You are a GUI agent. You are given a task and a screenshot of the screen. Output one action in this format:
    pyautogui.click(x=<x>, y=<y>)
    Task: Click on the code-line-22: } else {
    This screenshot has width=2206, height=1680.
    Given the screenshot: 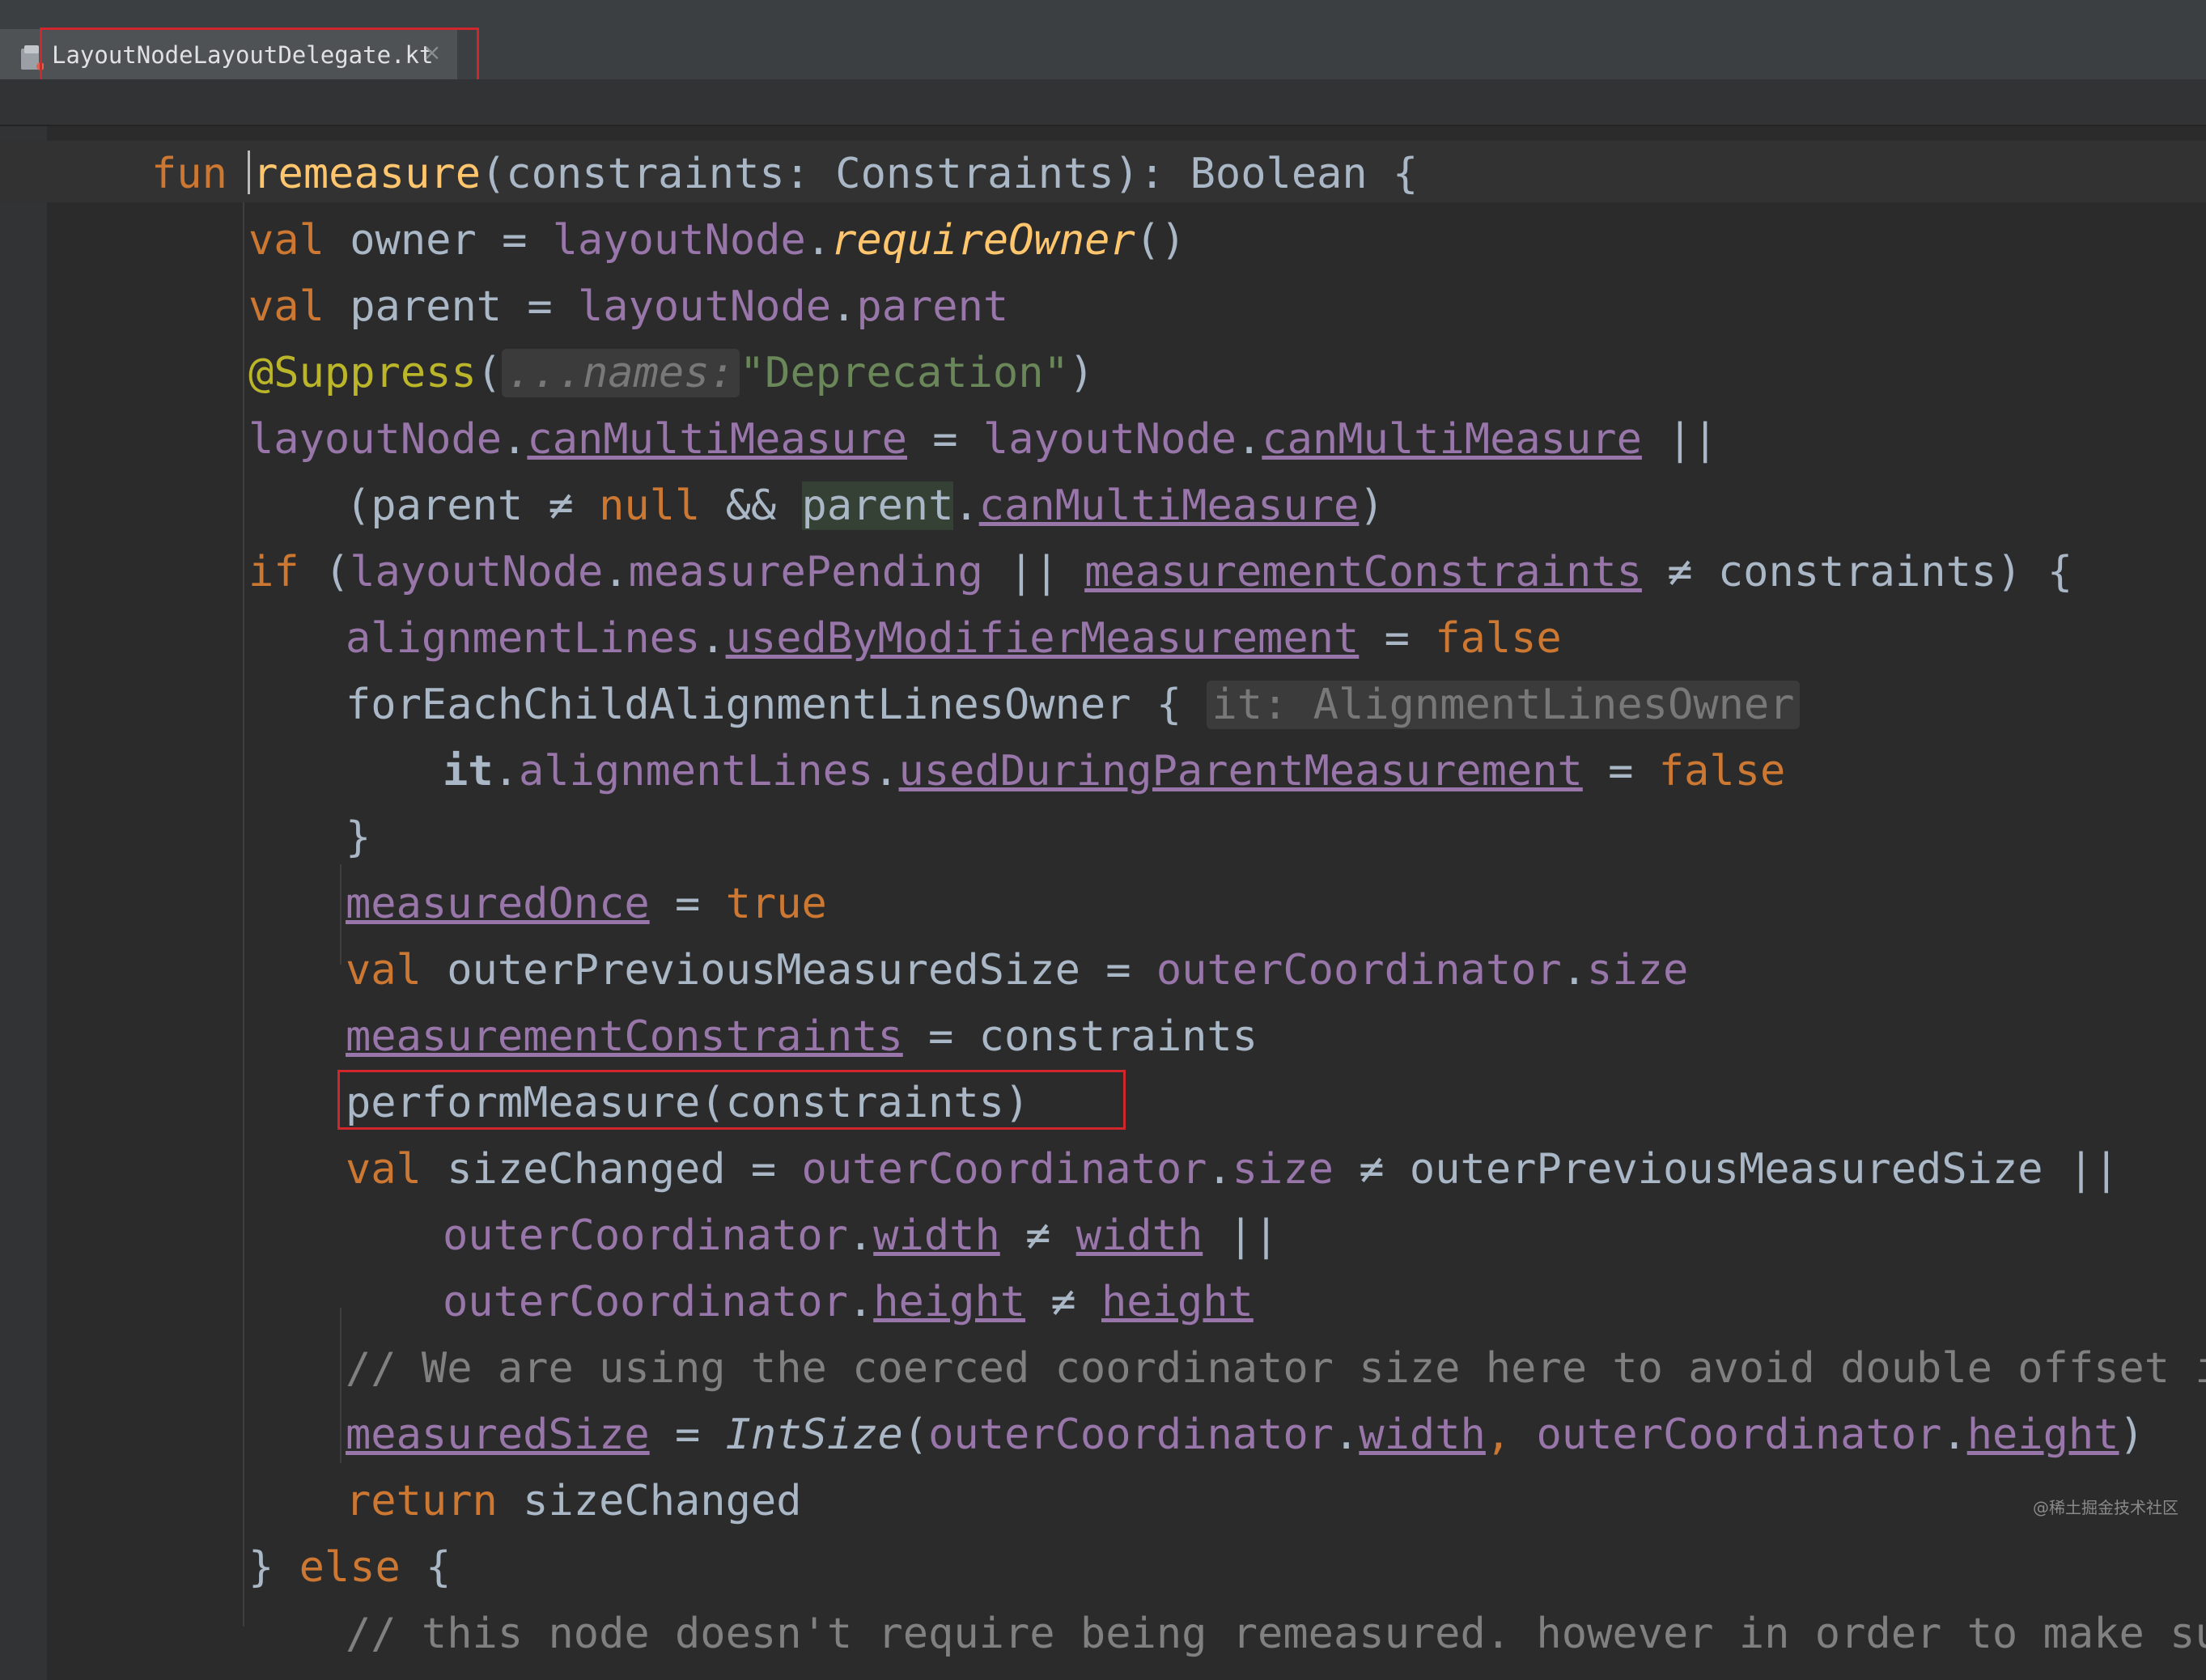 What is the action you would take?
    pyautogui.click(x=349, y=1567)
    